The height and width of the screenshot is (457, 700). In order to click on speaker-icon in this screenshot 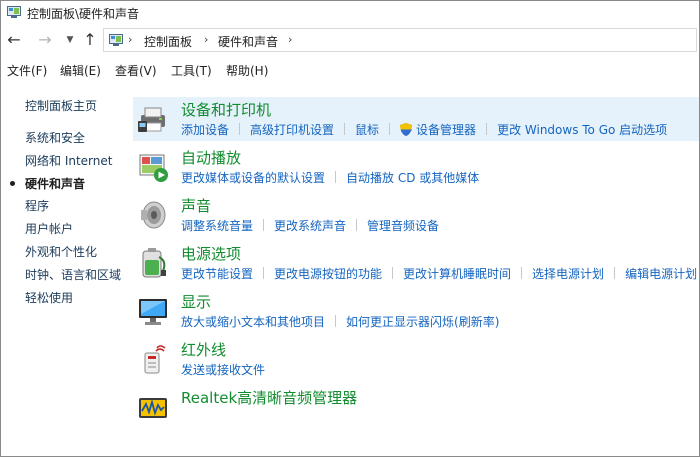, I will do `click(153, 215)`.